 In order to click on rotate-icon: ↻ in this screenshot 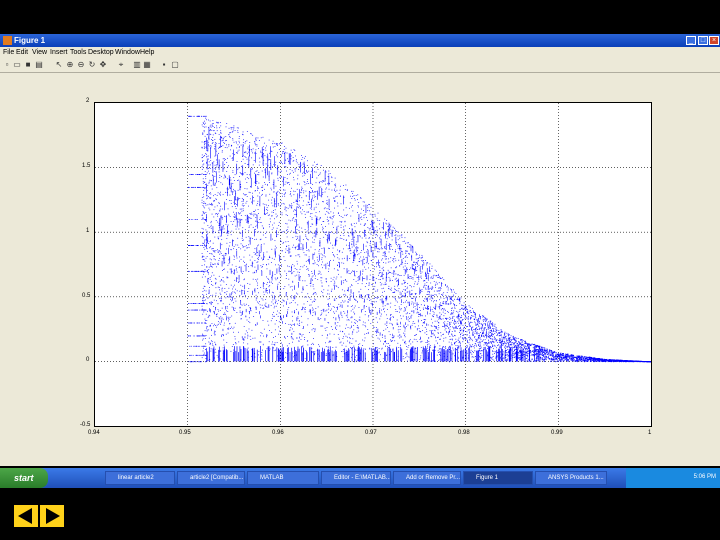, I will do `click(92, 65)`.